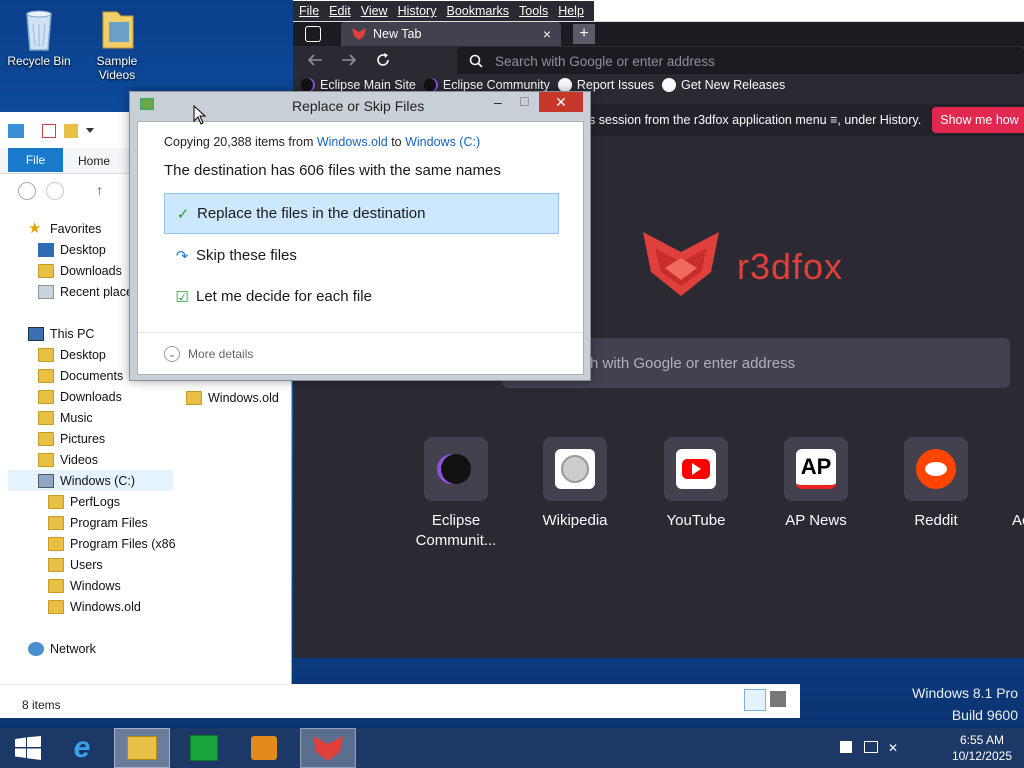 Image resolution: width=1024 pixels, height=768 pixels. Describe the element at coordinates (978, 120) in the screenshot. I see `show-me-how-button: Show me how` at that location.